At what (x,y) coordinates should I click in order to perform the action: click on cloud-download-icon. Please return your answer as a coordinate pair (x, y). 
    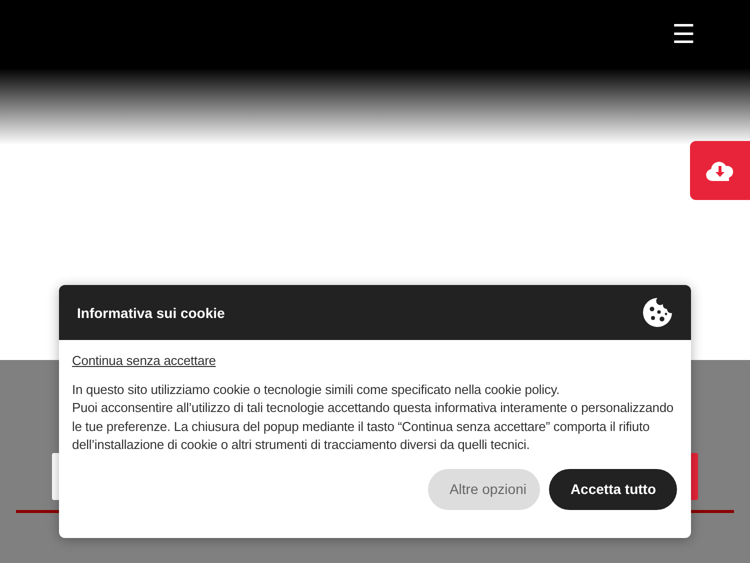
    Looking at the image, I should click on (720, 171).